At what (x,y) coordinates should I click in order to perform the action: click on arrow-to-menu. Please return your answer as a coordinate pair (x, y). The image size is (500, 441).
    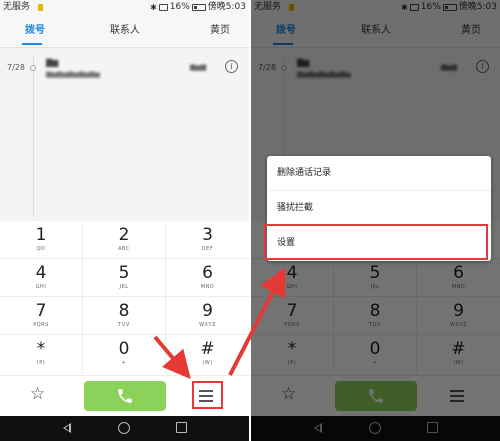
    Looking at the image, I should click on (172, 357).